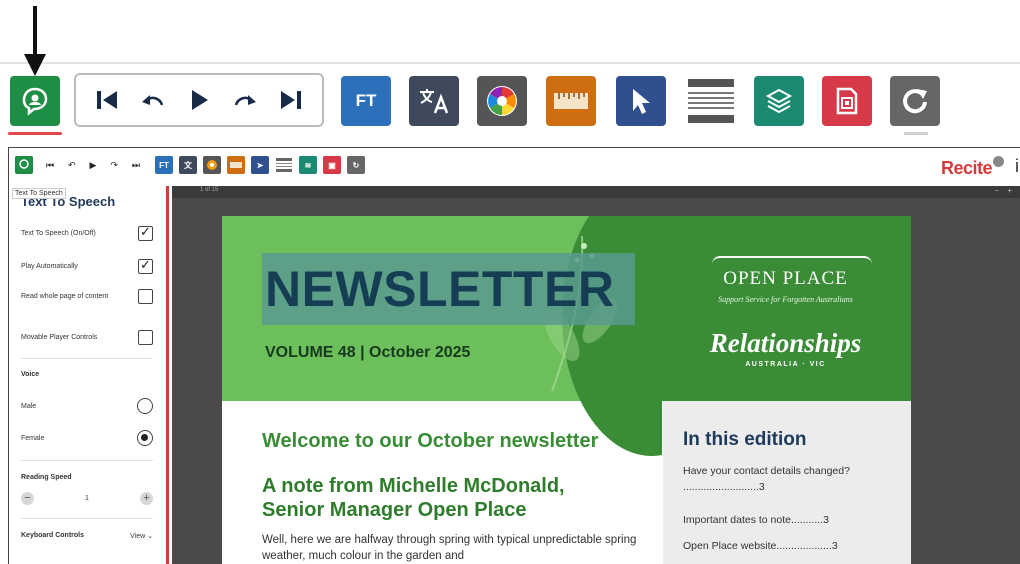 The width and height of the screenshot is (1020, 564). I want to click on partner-logo-text: Relationships, so click(785, 343).